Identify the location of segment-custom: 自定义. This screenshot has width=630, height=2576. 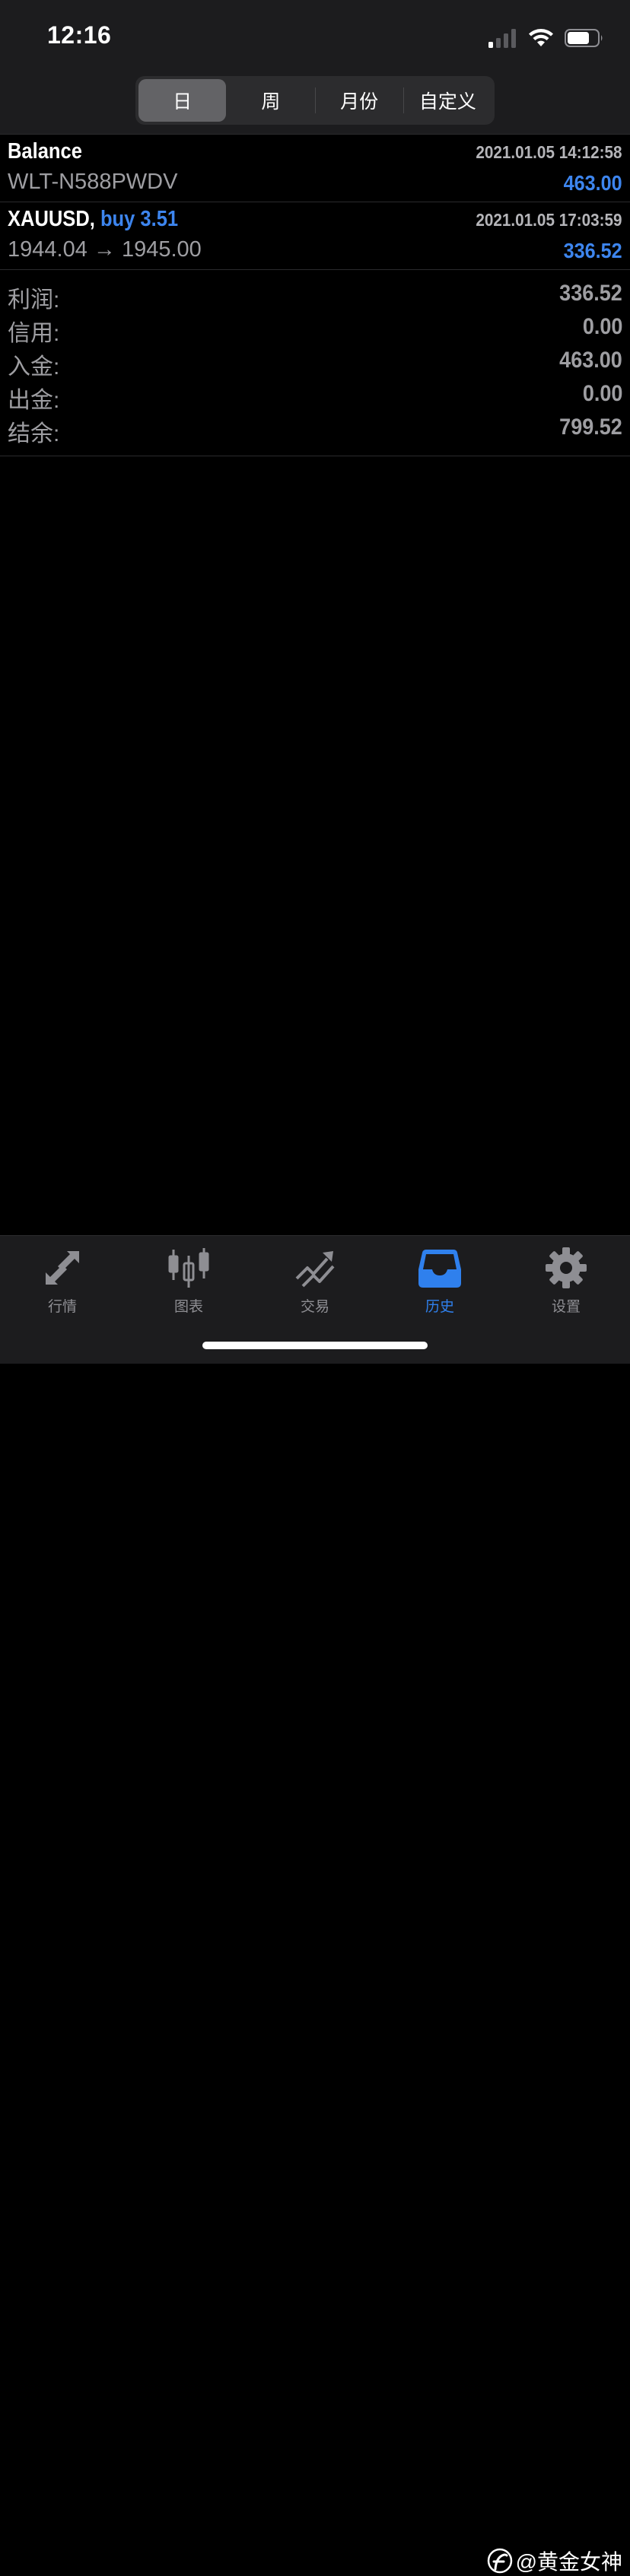
(448, 101).